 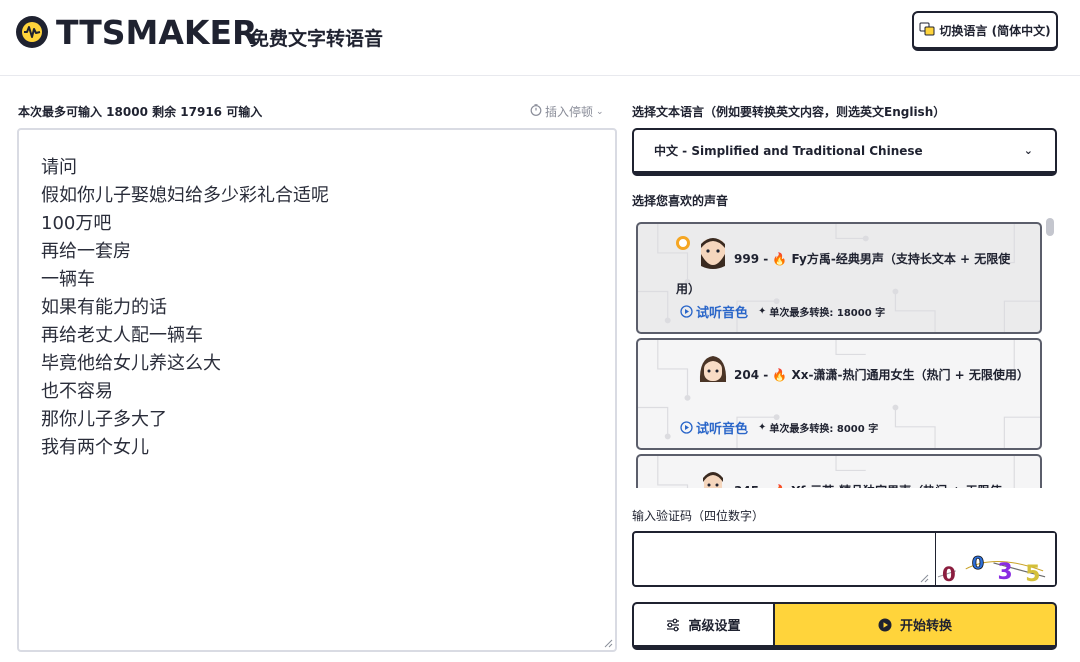 I want to click on language-label: 选择文本语言（例如要转换英文内容，则选英文English）, so click(x=789, y=112).